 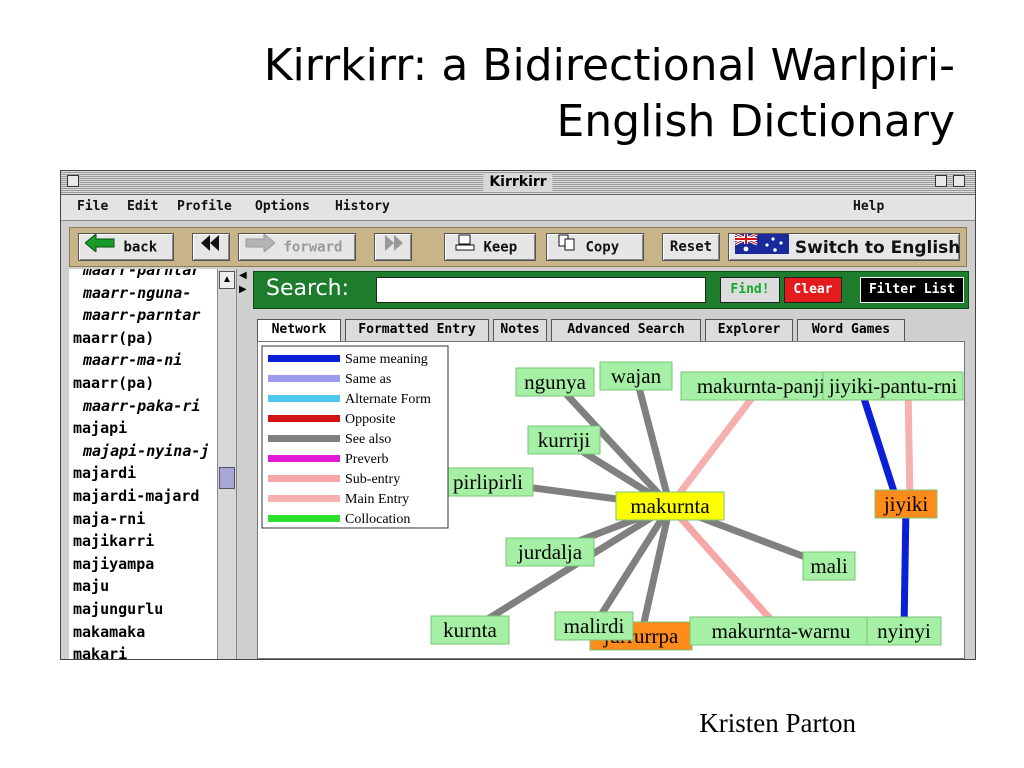 What do you see at coordinates (367, 459) in the screenshot?
I see `legend-label: Preverb` at bounding box center [367, 459].